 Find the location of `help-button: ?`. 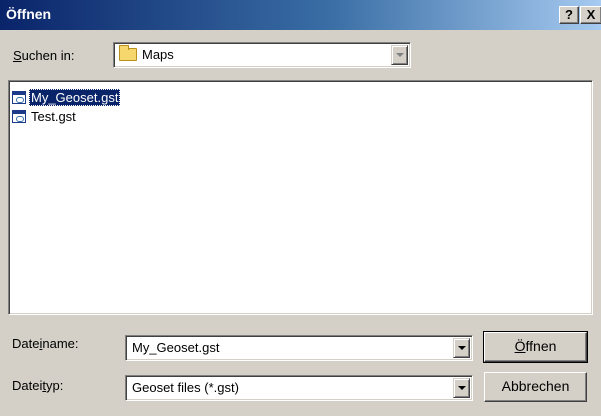

help-button: ? is located at coordinates (569, 15).